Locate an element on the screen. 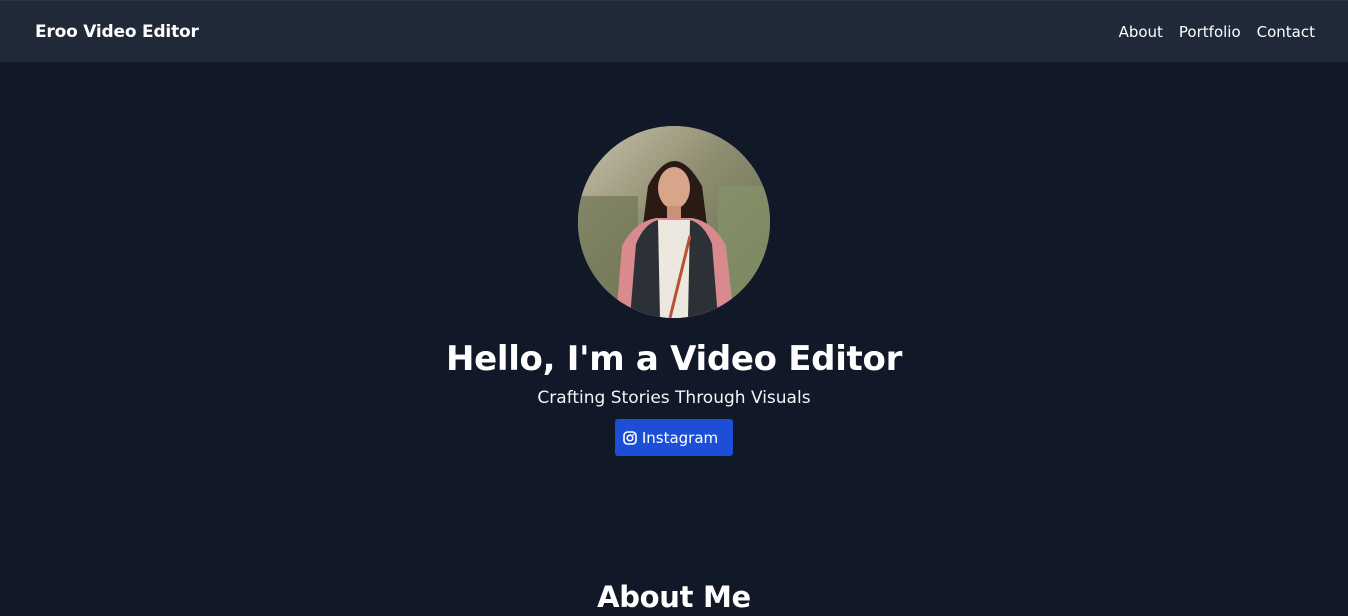  nav-link-about: About is located at coordinates (1141, 32).